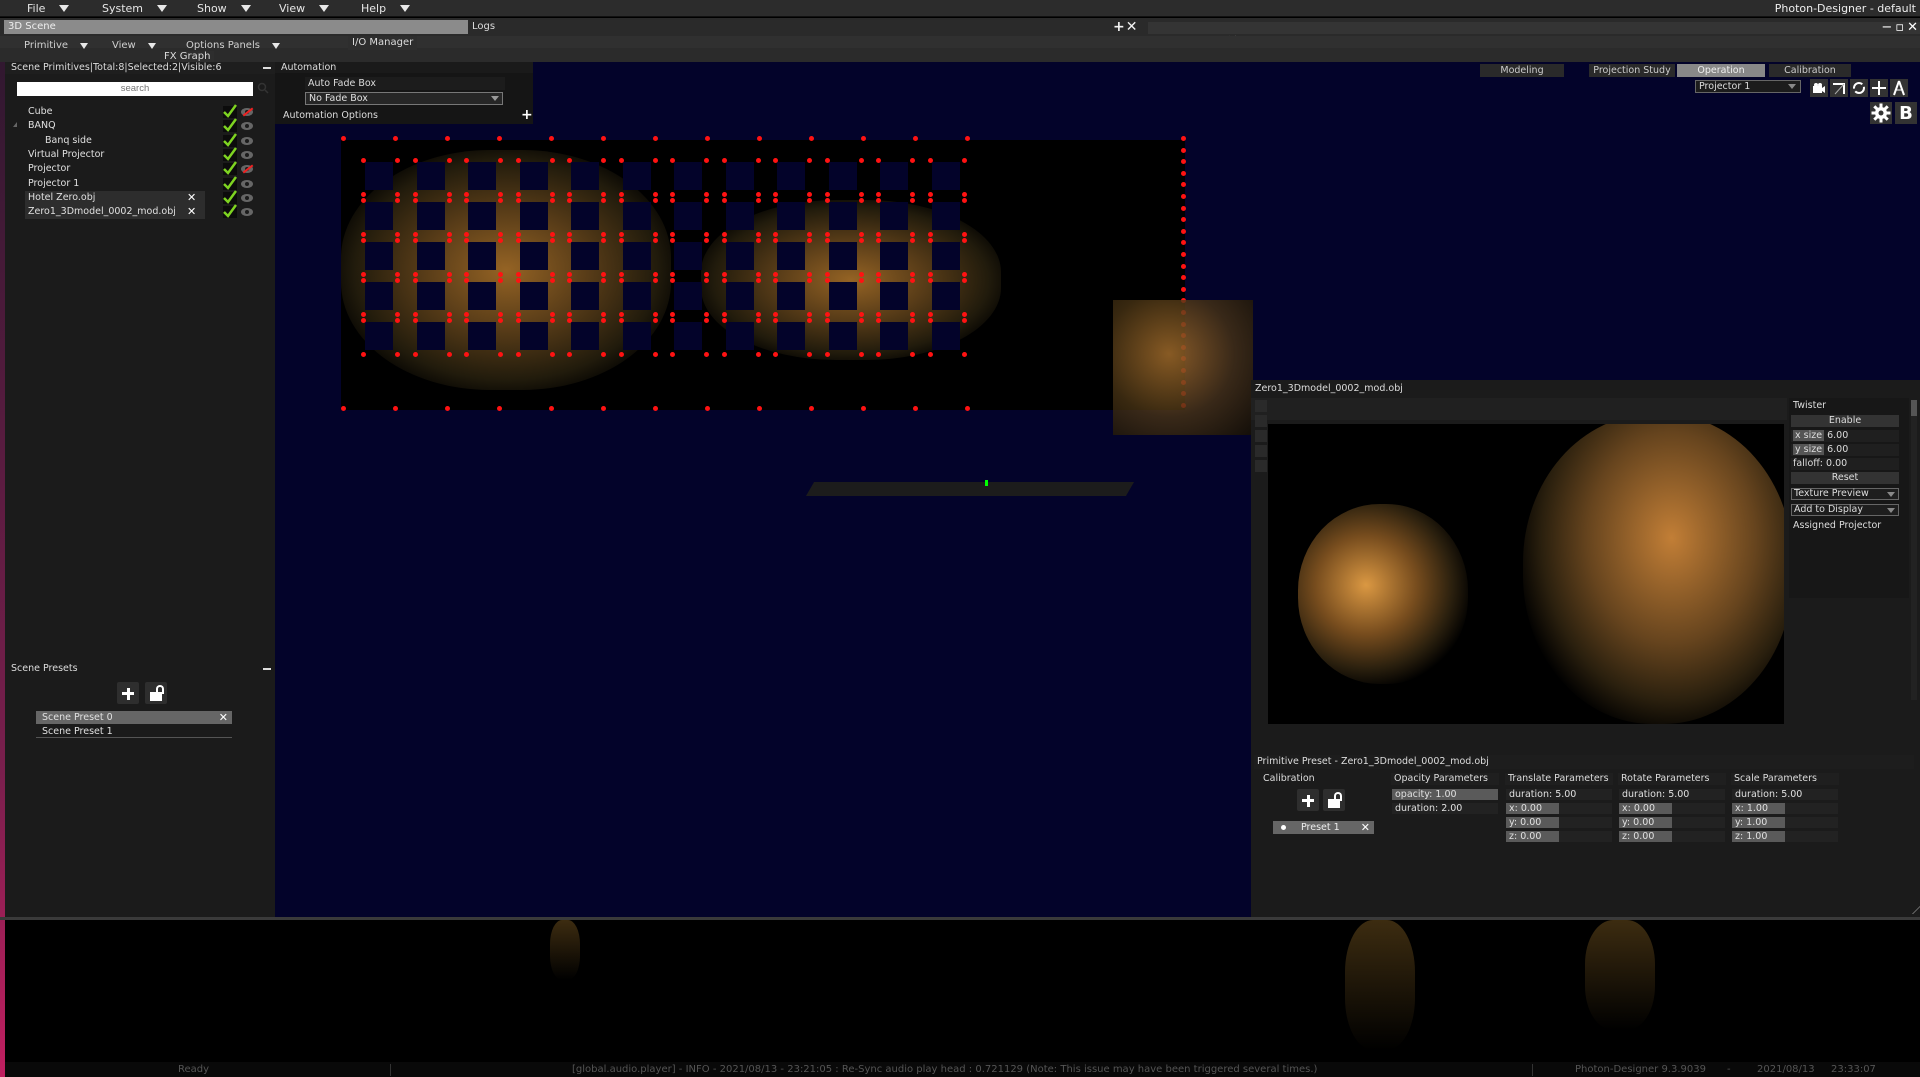 The image size is (1920, 1077). I want to click on add-close-viewport: +✕, so click(1387, 63).